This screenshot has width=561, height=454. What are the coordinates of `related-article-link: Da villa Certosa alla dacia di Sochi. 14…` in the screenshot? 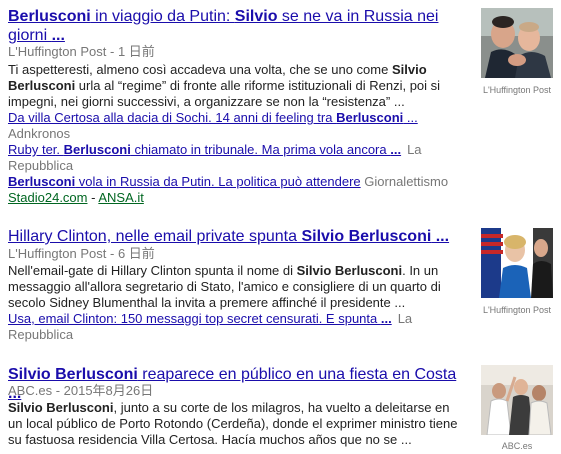 It's located at (213, 117).